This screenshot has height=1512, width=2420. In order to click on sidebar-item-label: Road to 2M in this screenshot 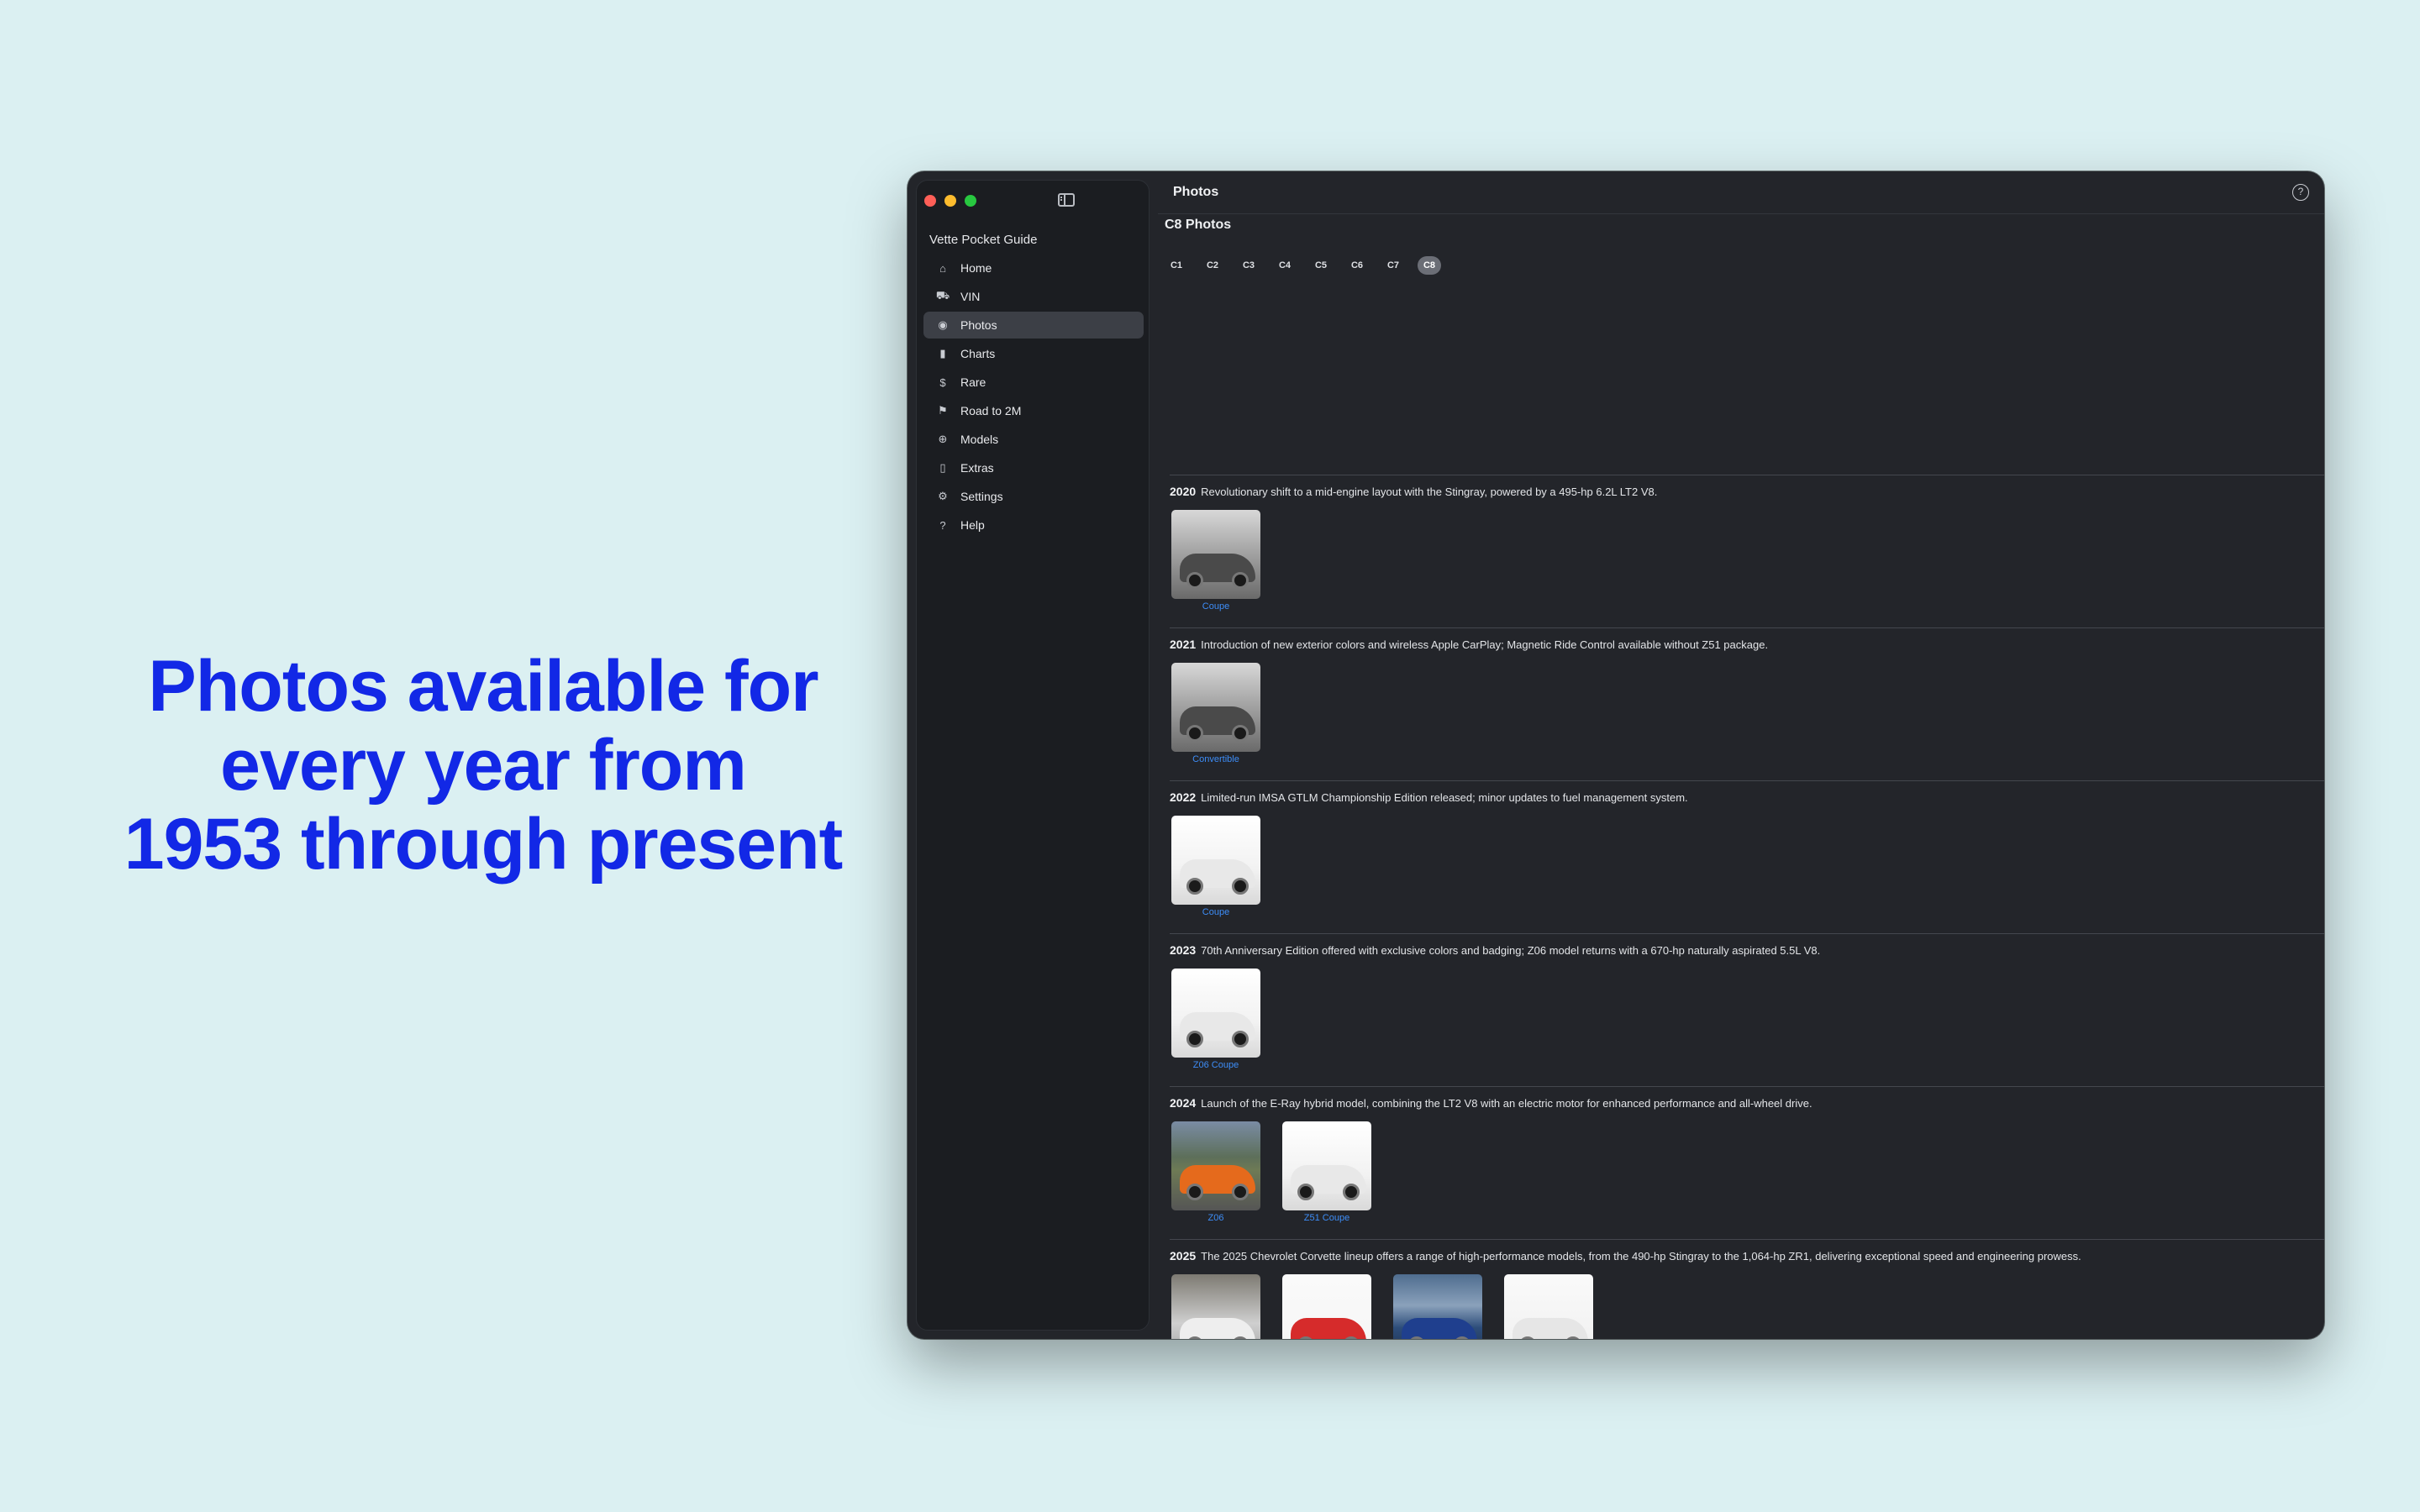, I will do `click(991, 410)`.